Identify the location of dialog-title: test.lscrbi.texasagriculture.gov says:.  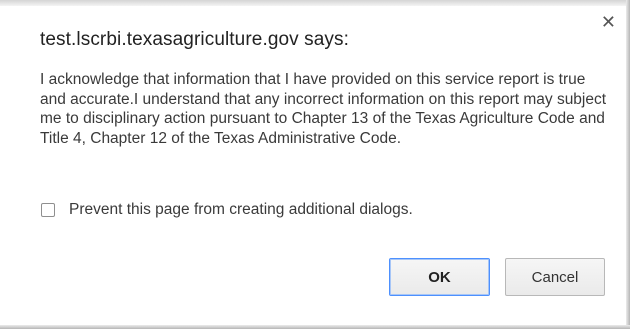
(194, 39).